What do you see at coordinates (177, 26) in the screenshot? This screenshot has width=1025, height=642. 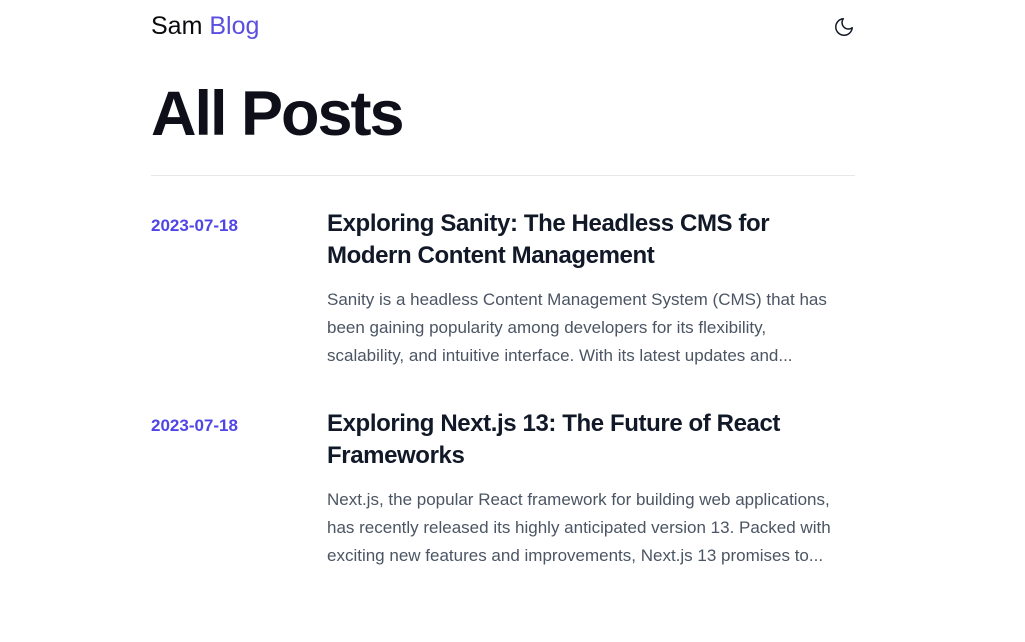 I see `brand-name: Sam` at bounding box center [177, 26].